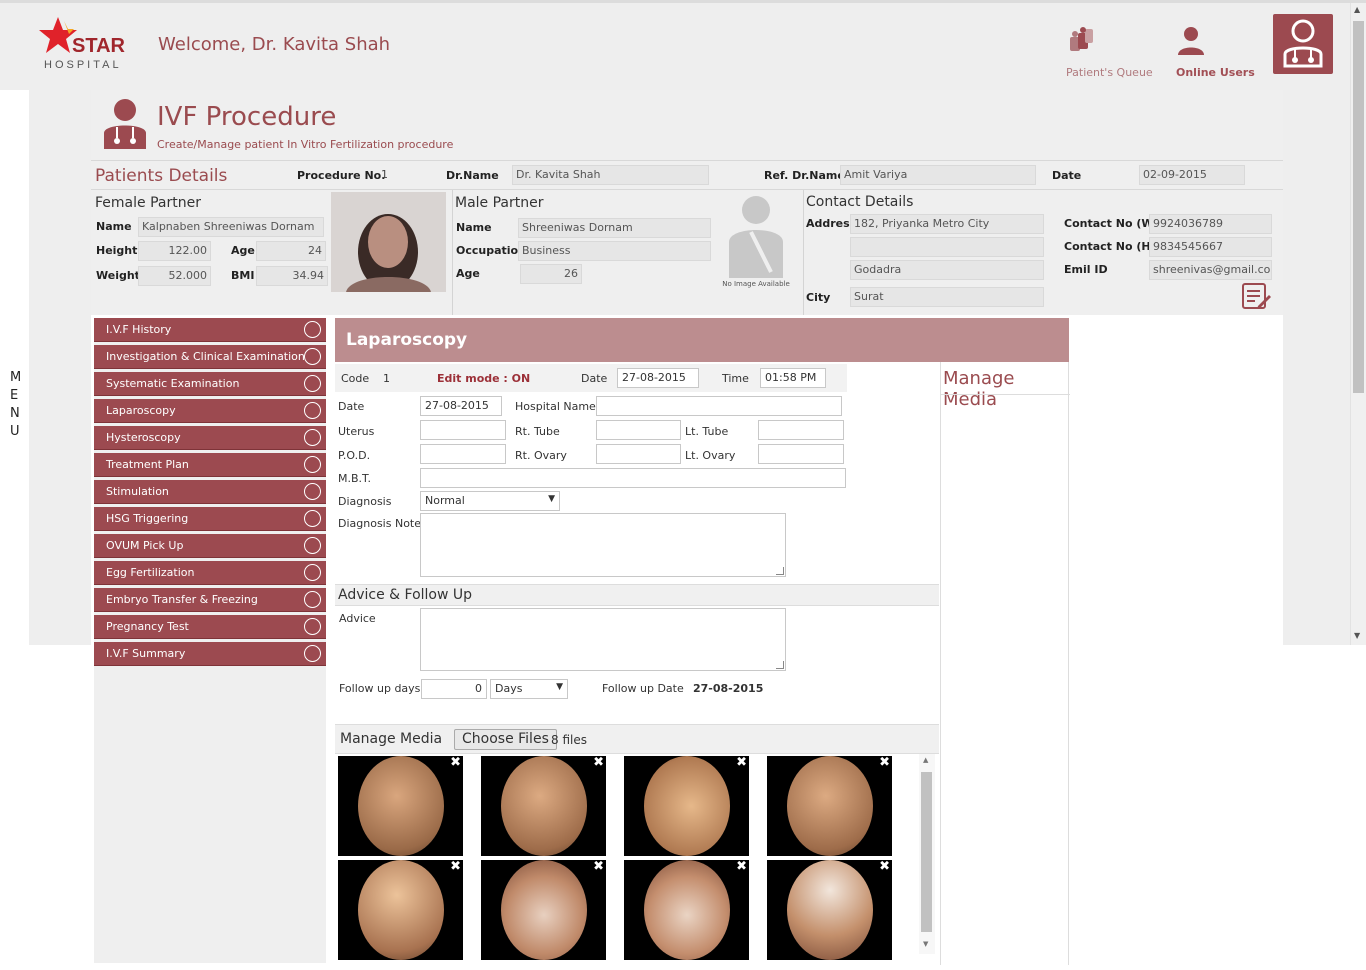 Image resolution: width=1366 pixels, height=970 pixels. What do you see at coordinates (463, 430) in the screenshot?
I see `uterus-input` at bounding box center [463, 430].